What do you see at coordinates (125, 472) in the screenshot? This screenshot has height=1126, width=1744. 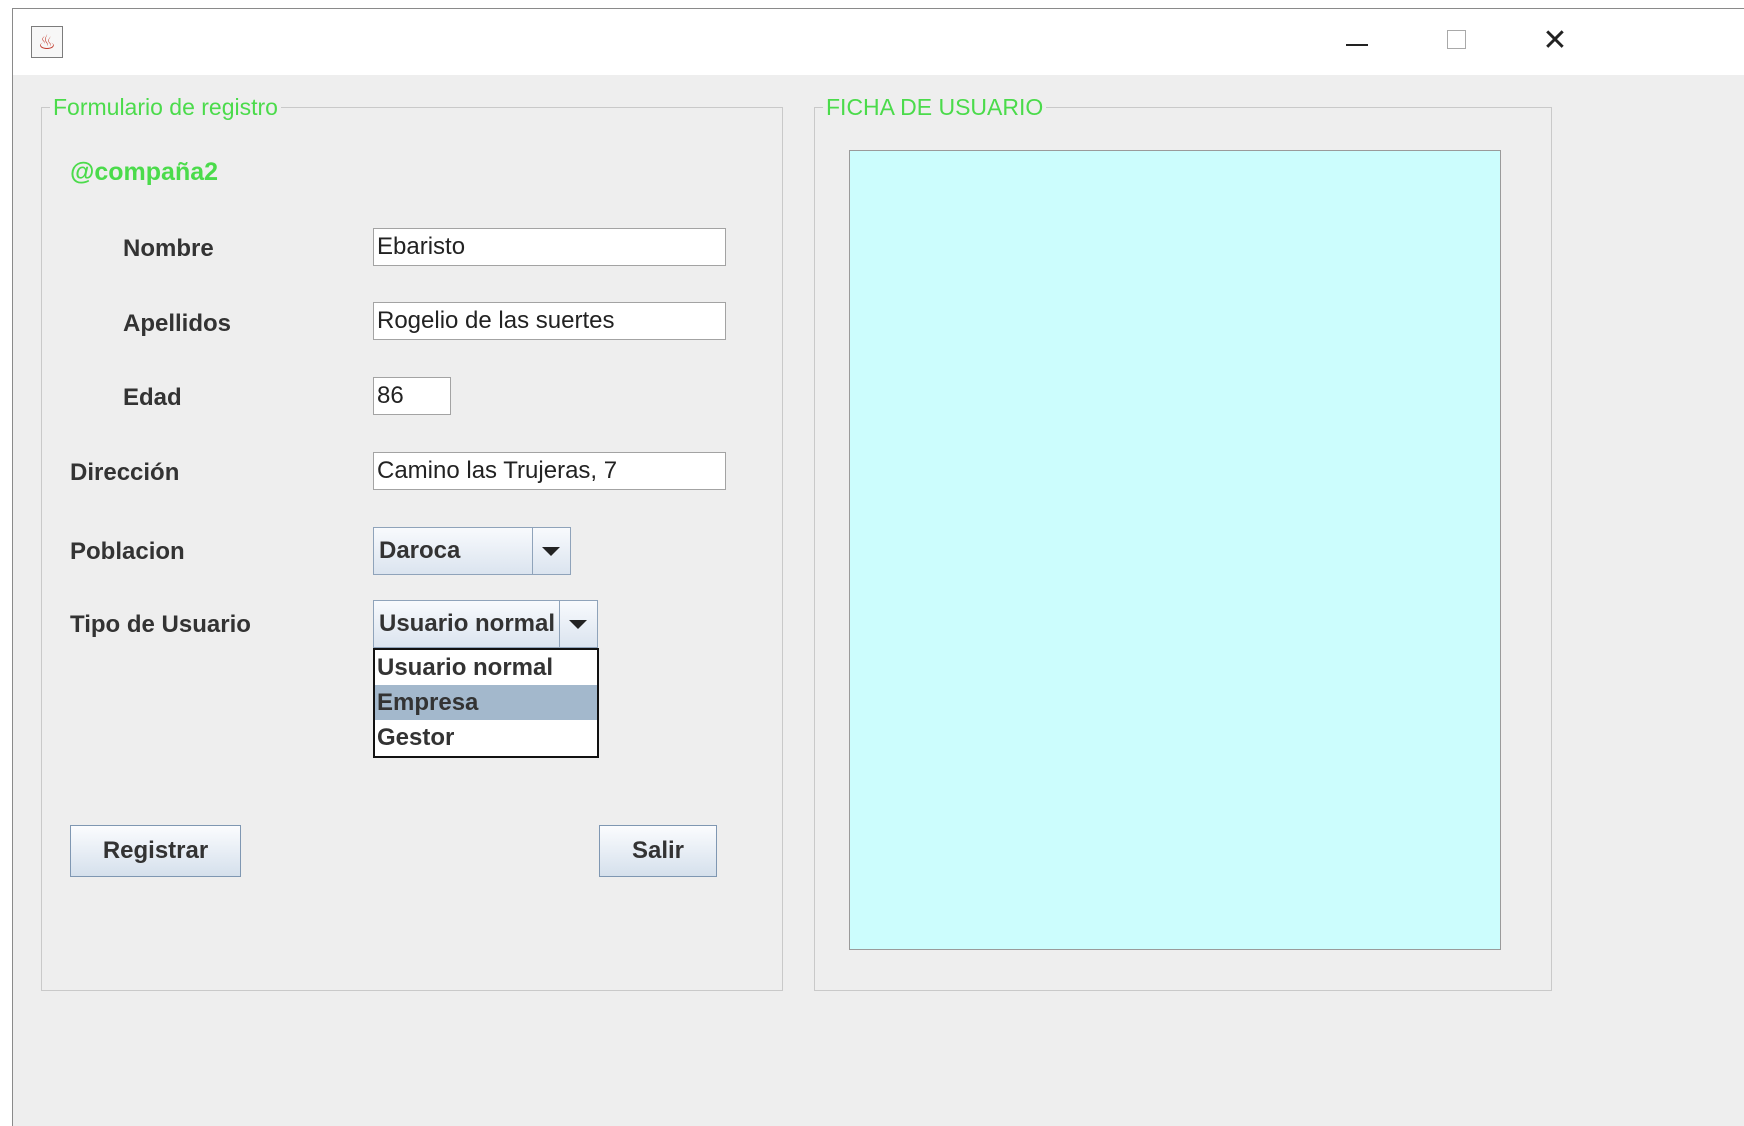 I see `direccion-label: Dirección` at bounding box center [125, 472].